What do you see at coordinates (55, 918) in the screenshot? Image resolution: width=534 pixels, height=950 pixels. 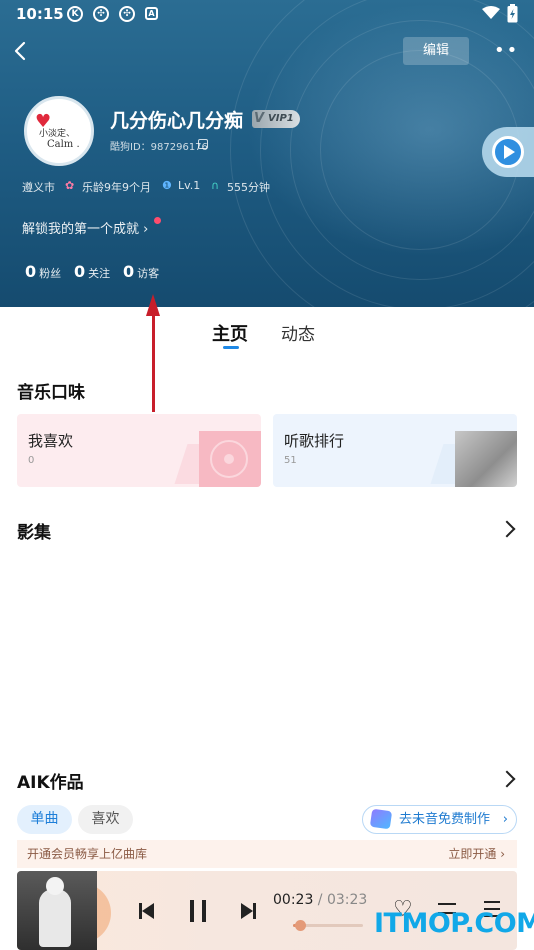 I see `cover-figure` at bounding box center [55, 918].